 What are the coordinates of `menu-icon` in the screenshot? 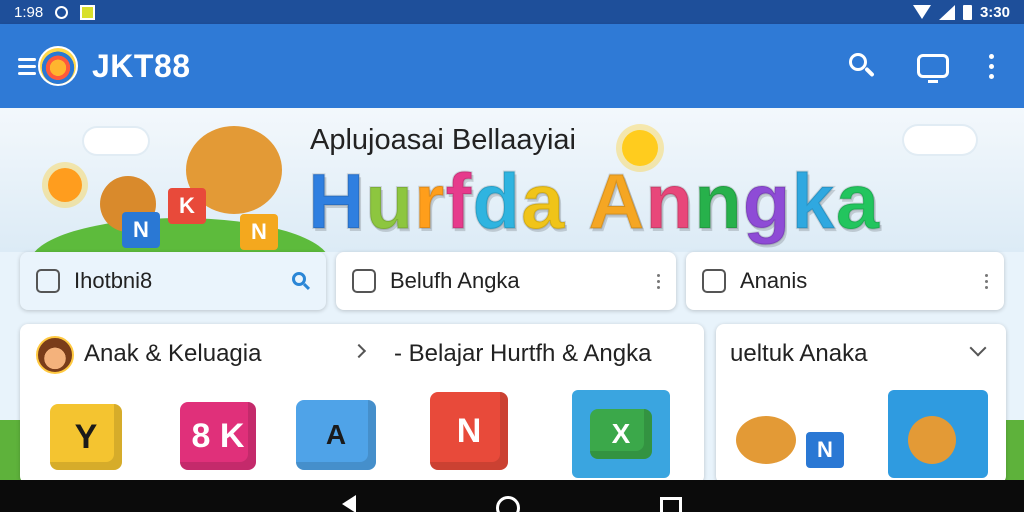 It's located at (27, 66).